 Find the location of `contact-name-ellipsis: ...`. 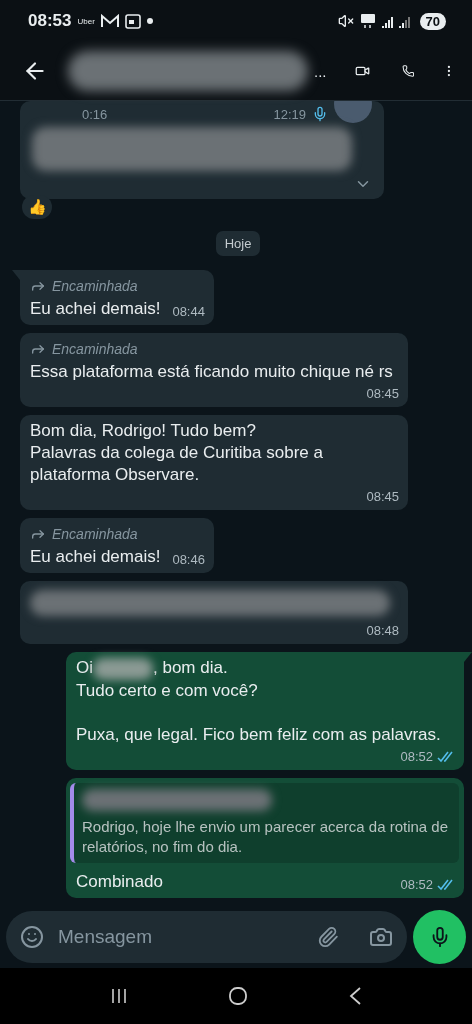

contact-name-ellipsis: ... is located at coordinates (320, 71).